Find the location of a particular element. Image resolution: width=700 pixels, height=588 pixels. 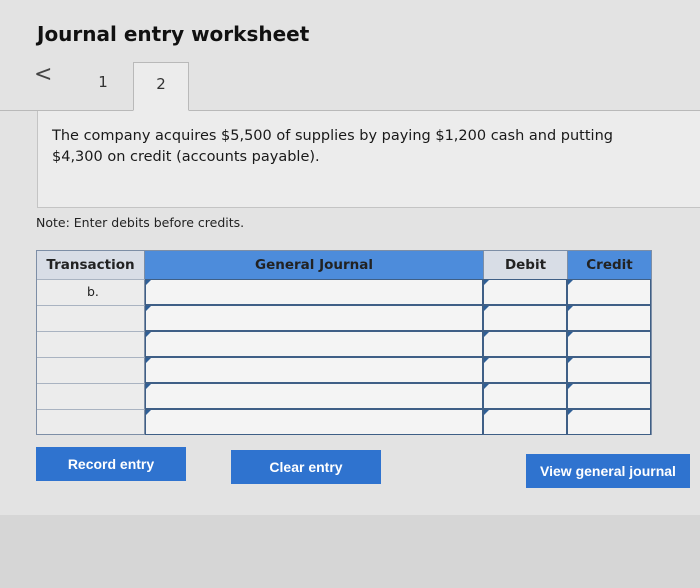

general-journal-header: General Journal is located at coordinates (314, 265).